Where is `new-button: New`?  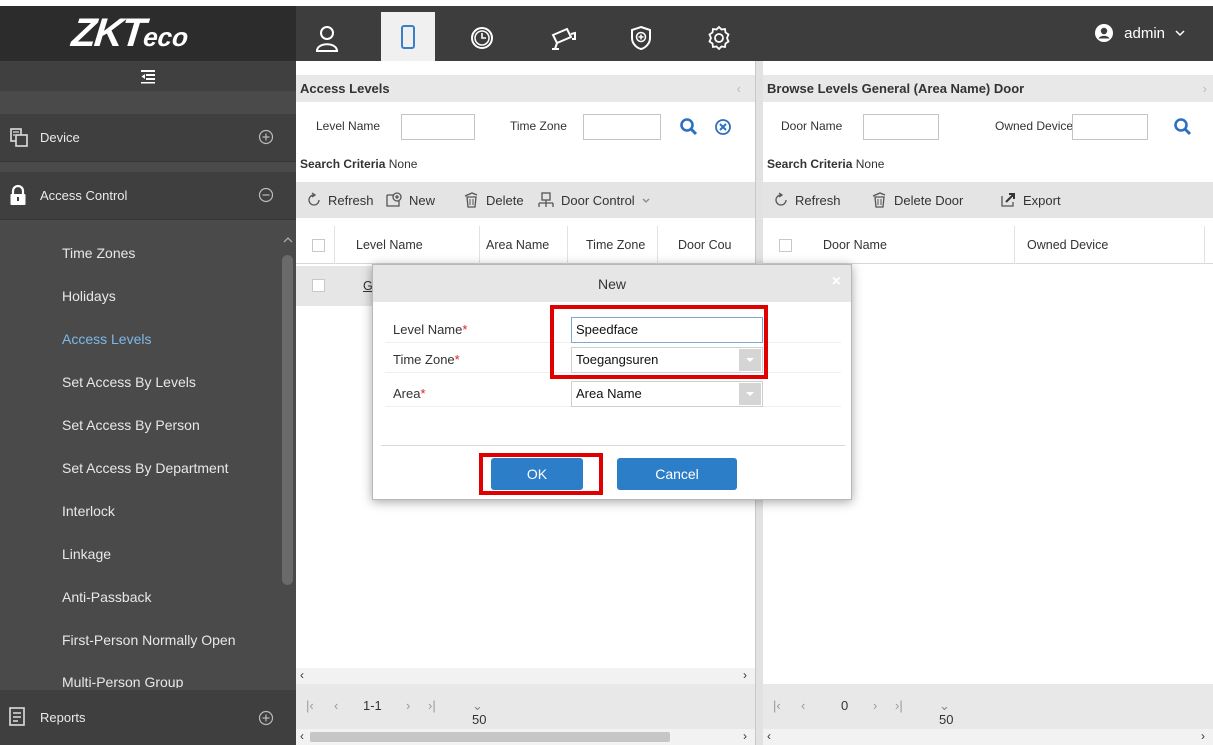 new-button: New is located at coordinates (410, 200).